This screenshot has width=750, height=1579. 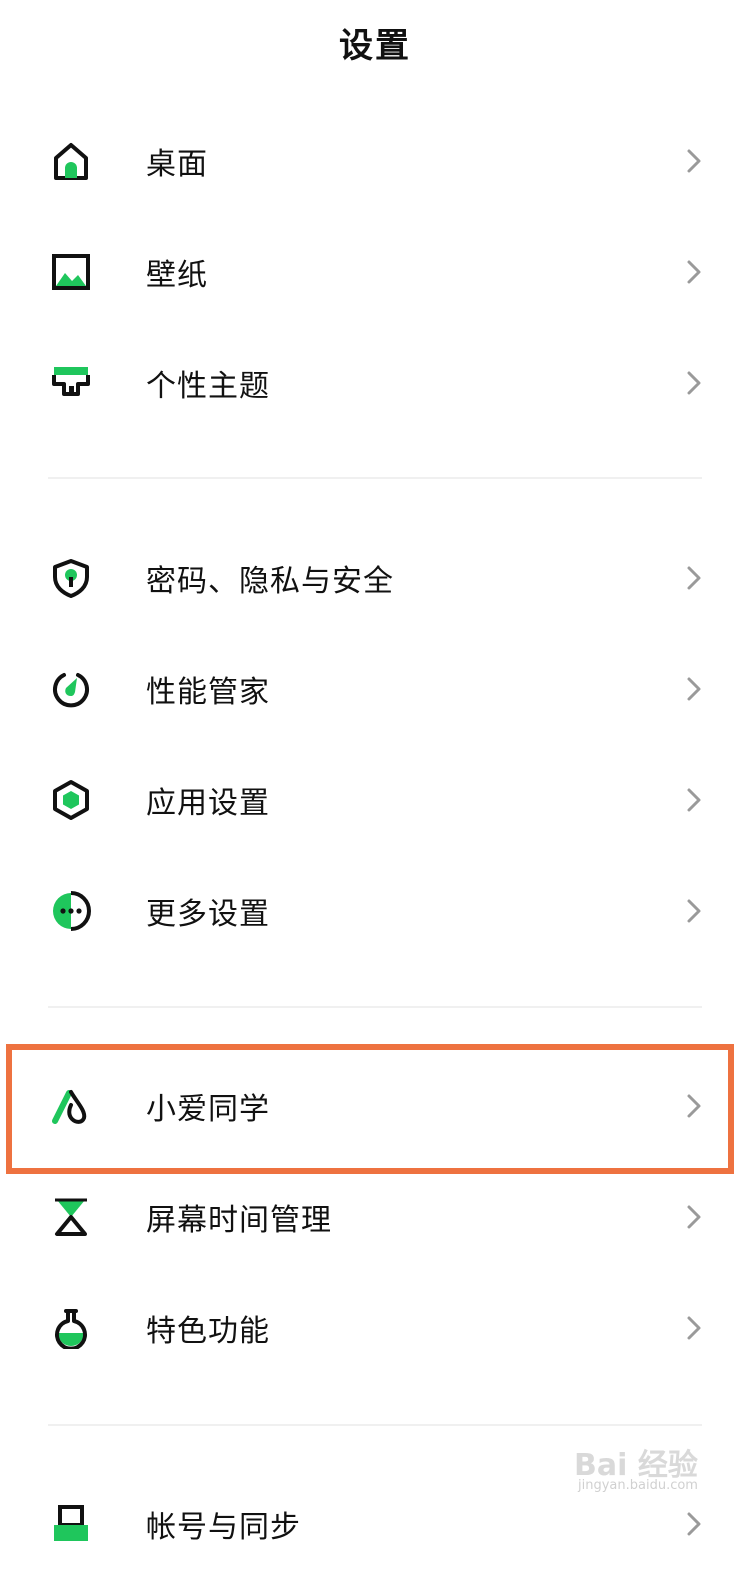 I want to click on settings-item-xiaoai: 小爱同学, so click(x=375, y=1105).